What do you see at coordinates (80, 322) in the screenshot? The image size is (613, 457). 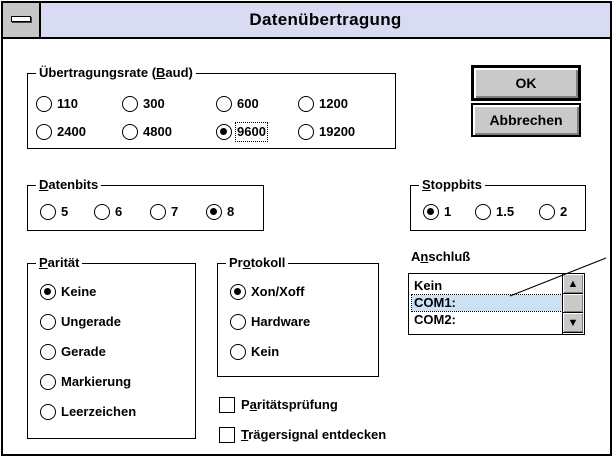 I see `parity-option-ungerade: Ungerade` at bounding box center [80, 322].